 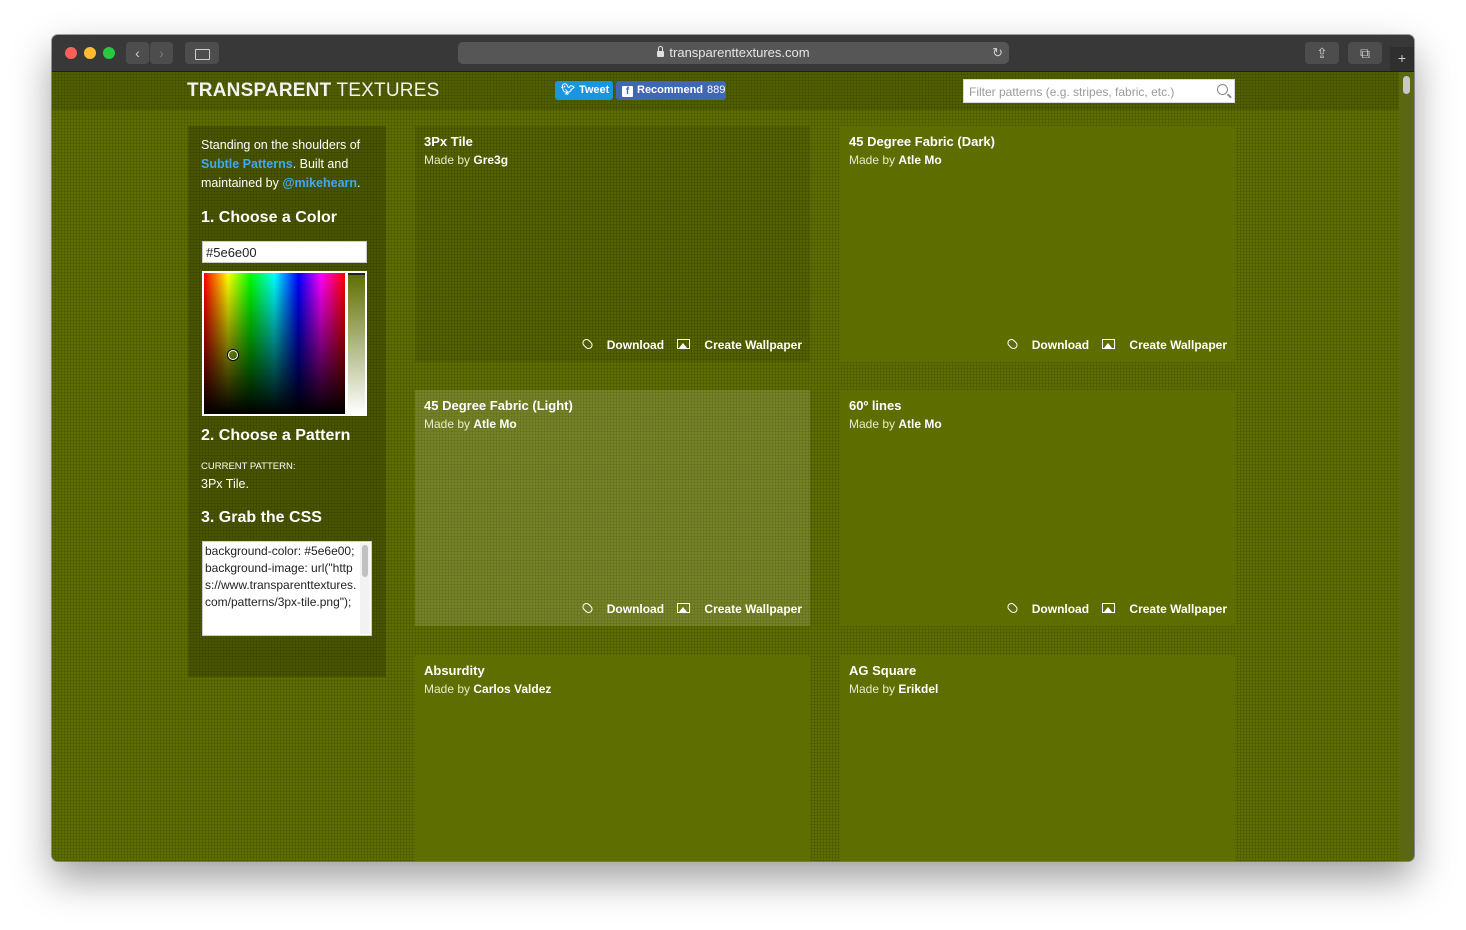 What do you see at coordinates (1037, 758) in the screenshot?
I see `pattern-card: AG Square Made by Erikdel` at bounding box center [1037, 758].